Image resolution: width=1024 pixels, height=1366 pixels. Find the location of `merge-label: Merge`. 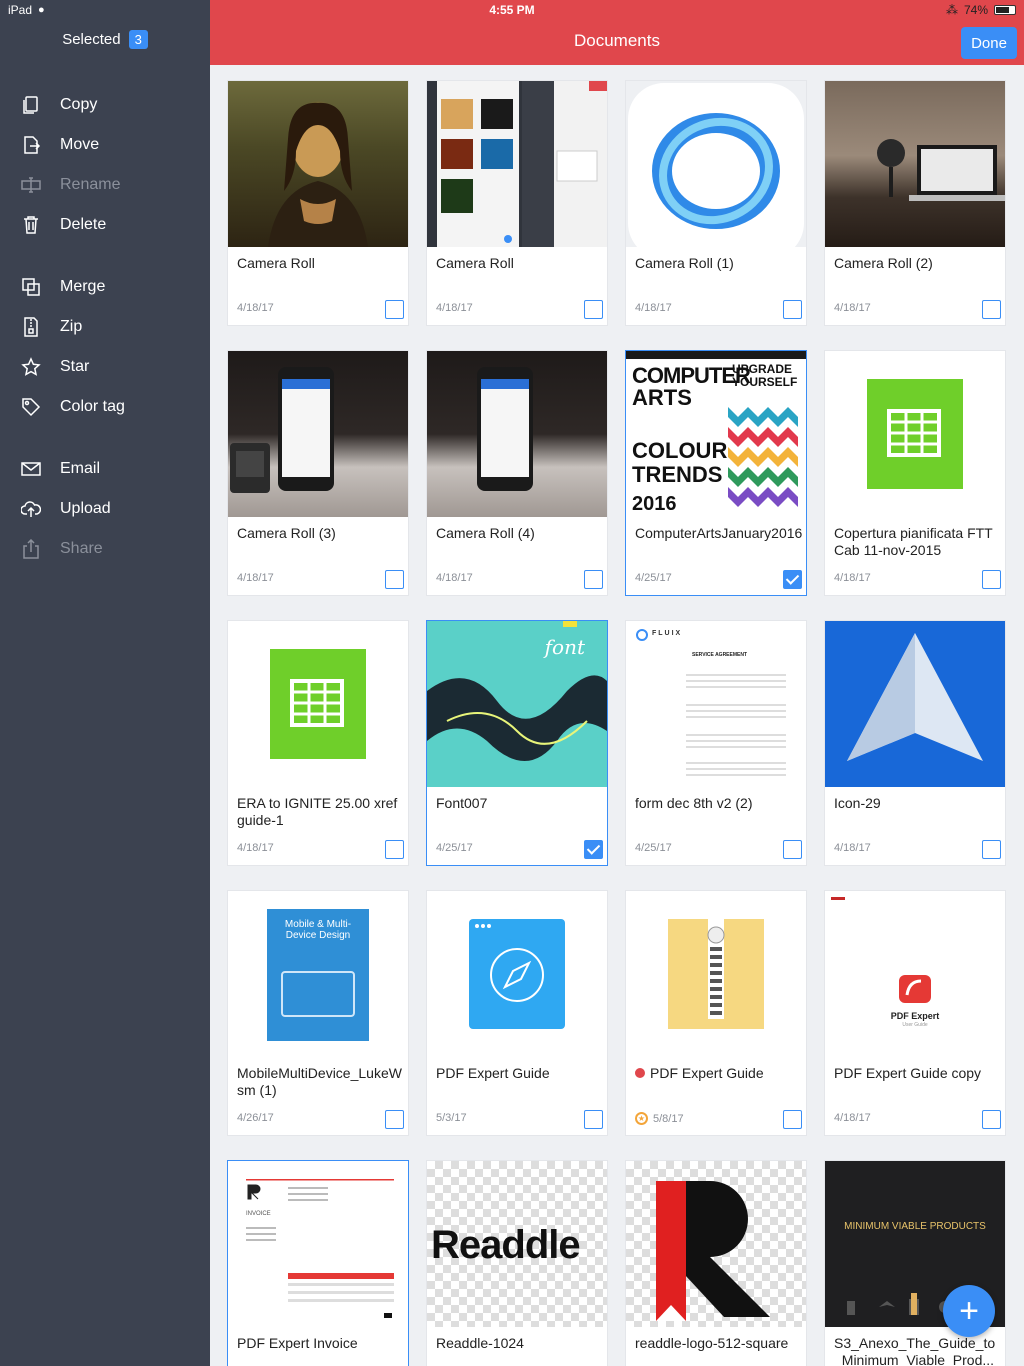

merge-label: Merge is located at coordinates (83, 286).